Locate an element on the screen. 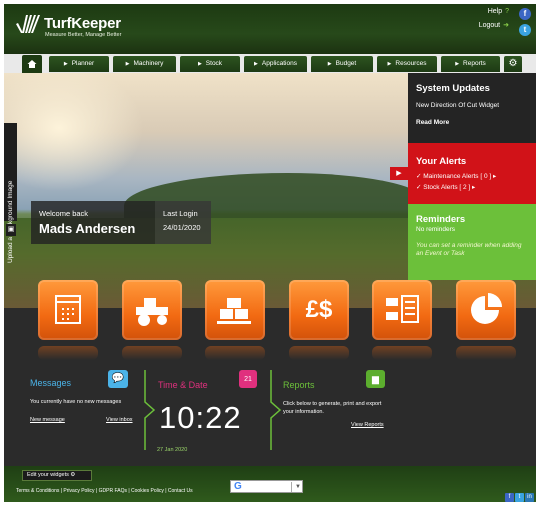 The width and height of the screenshot is (540, 506). last-login-label: Last Login is located at coordinates (180, 213).